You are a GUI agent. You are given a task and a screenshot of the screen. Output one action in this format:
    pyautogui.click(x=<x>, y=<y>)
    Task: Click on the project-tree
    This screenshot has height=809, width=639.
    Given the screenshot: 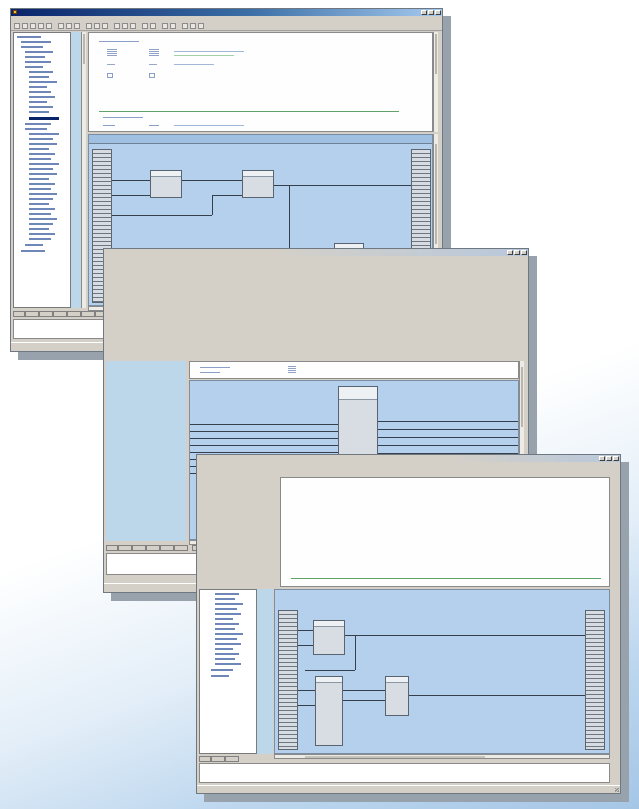 What is the action you would take?
    pyautogui.click(x=42, y=170)
    